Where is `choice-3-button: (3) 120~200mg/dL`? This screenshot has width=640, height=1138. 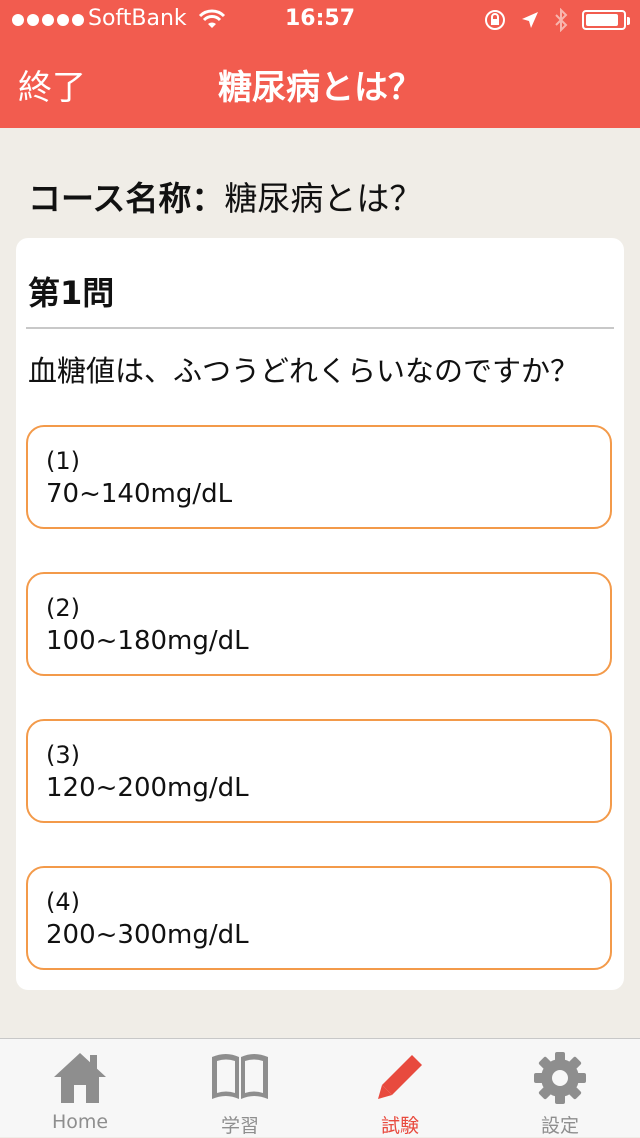
choice-3-button: (3) 120~200mg/dL is located at coordinates (319, 771).